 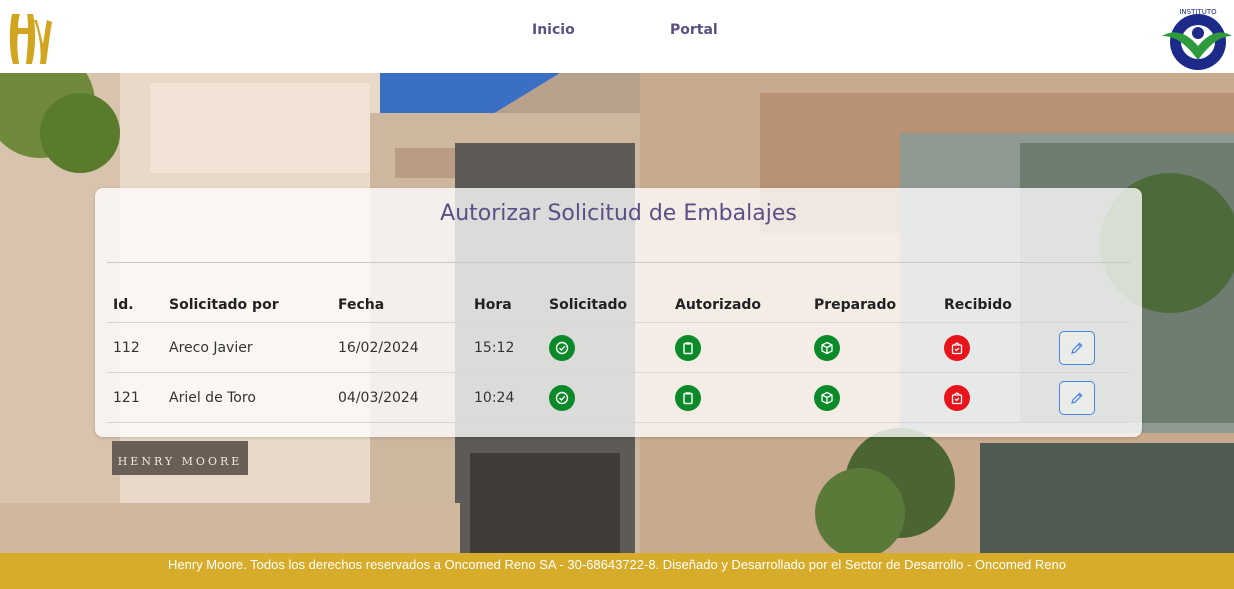 What do you see at coordinates (135, 303) in the screenshot?
I see `column-header-id: Id.` at bounding box center [135, 303].